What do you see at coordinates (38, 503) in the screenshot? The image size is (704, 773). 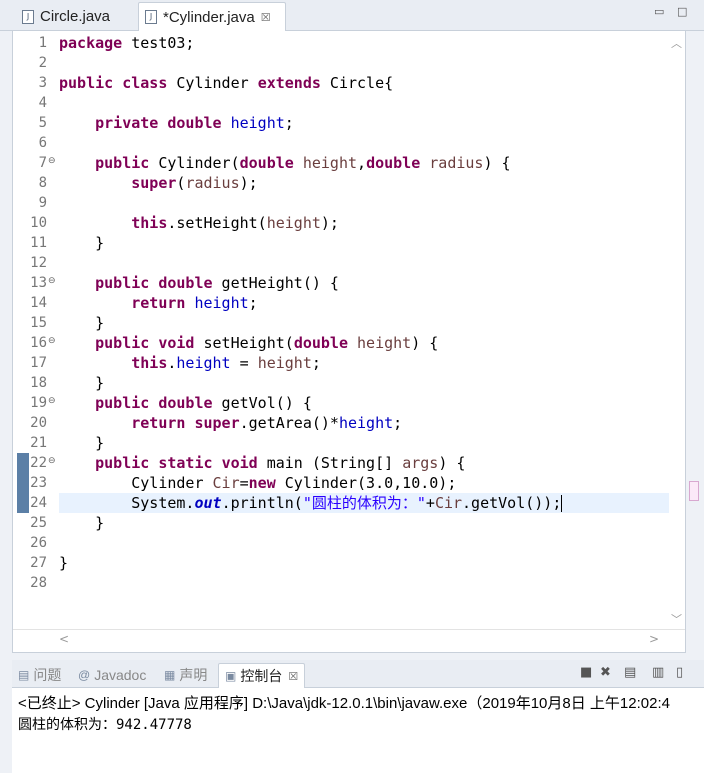 I see `line-number: 24` at bounding box center [38, 503].